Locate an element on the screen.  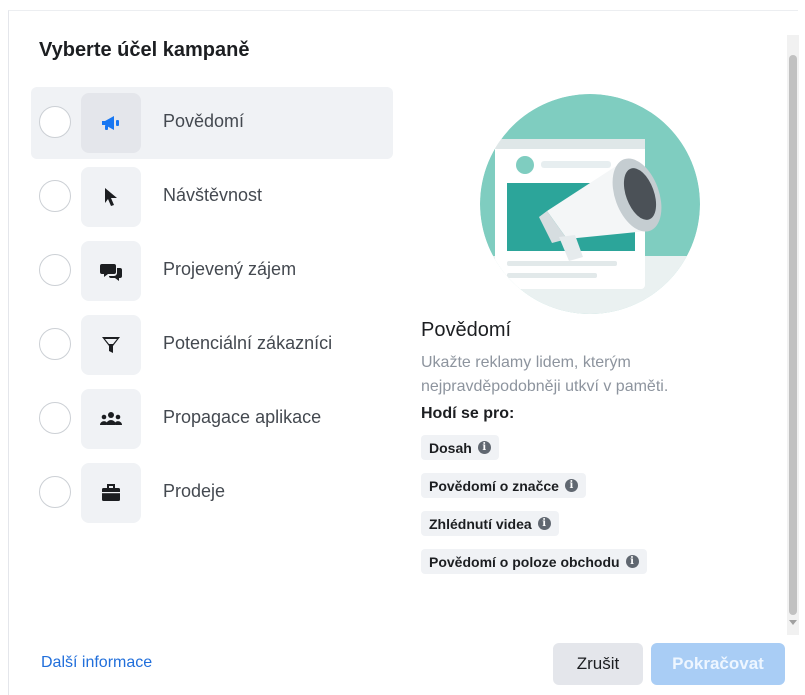
objective-option-app-promotion: Propagace aplikace is located at coordinates (212, 419).